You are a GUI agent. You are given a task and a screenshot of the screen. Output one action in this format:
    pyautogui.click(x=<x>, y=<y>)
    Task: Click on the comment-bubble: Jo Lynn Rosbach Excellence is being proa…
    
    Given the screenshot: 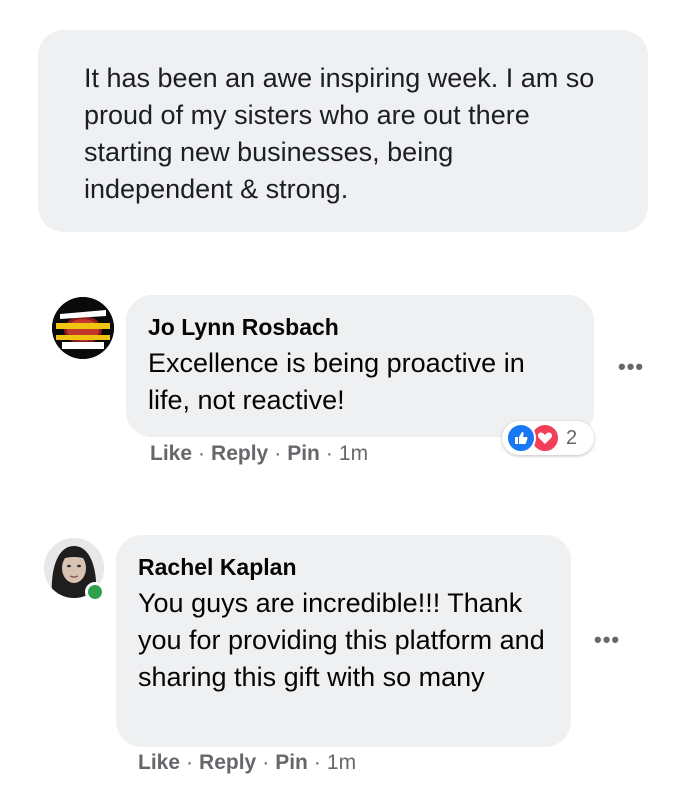 What is the action you would take?
    pyautogui.click(x=360, y=366)
    